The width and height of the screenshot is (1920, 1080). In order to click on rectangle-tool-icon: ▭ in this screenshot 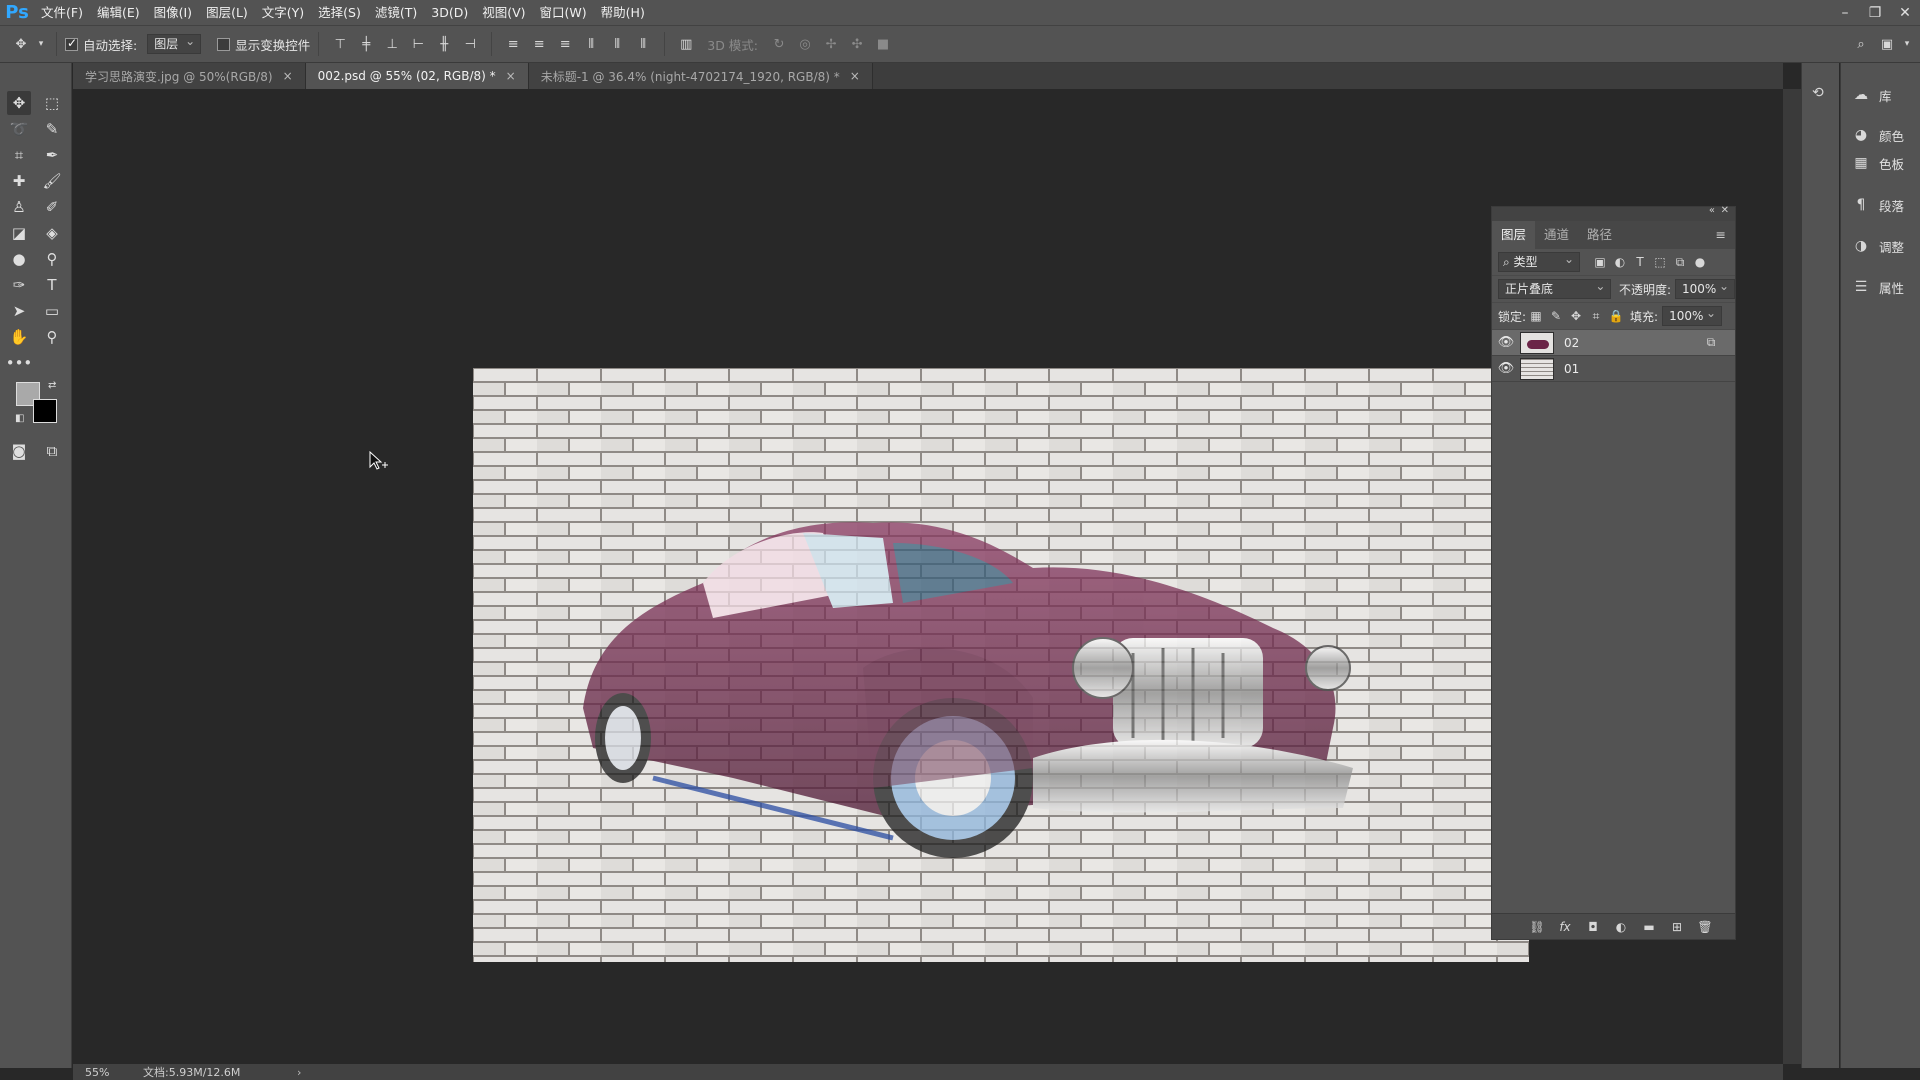, I will do `click(52, 311)`.